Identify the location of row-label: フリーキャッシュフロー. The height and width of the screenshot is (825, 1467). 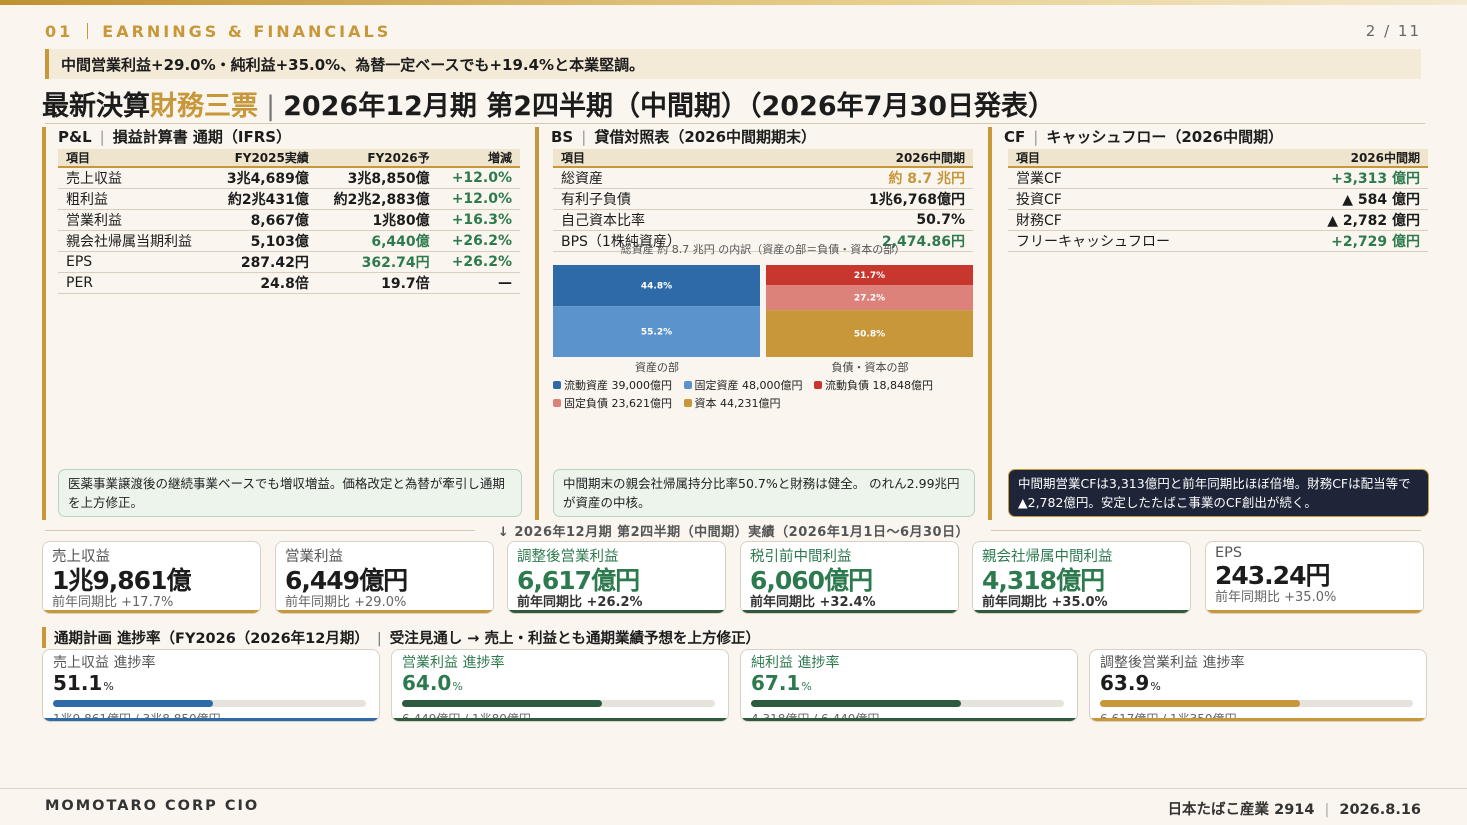
(1136, 241).